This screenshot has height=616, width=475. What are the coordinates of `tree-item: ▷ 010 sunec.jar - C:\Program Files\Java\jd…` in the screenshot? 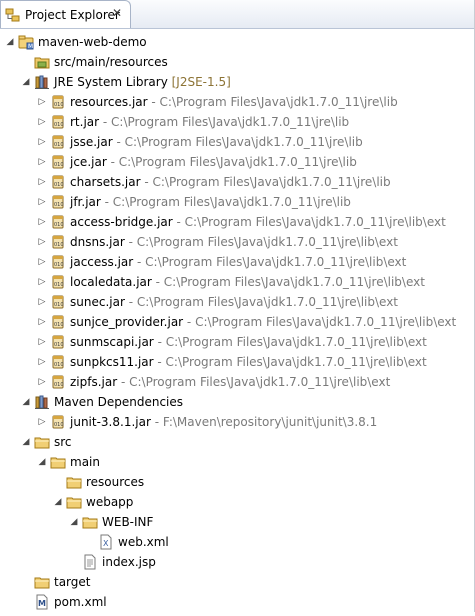 It's located at (237, 302).